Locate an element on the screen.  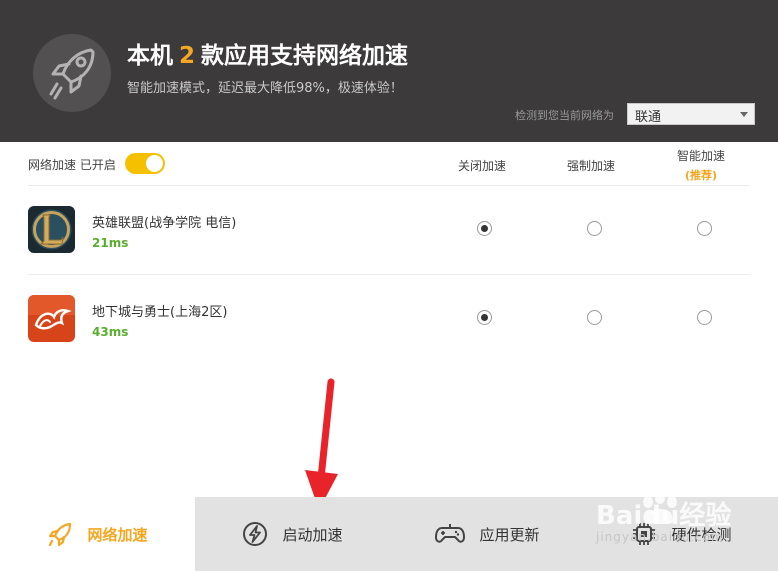
page-title: 本机 2 款应用支持网络加速 is located at coordinates (267, 53).